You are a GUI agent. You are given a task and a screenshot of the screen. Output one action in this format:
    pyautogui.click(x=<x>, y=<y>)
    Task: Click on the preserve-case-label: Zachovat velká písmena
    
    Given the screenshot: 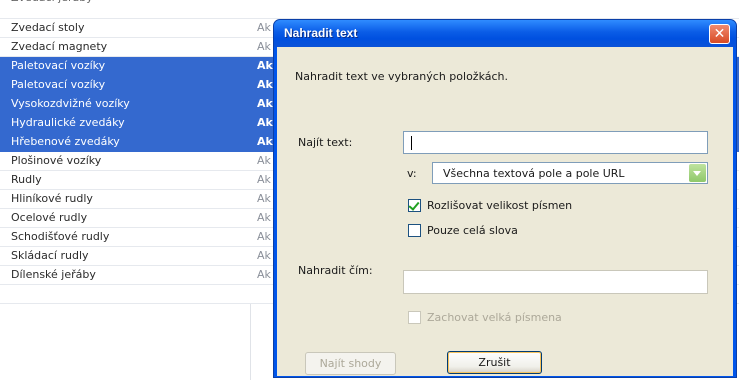 What is the action you would take?
    pyautogui.click(x=494, y=317)
    